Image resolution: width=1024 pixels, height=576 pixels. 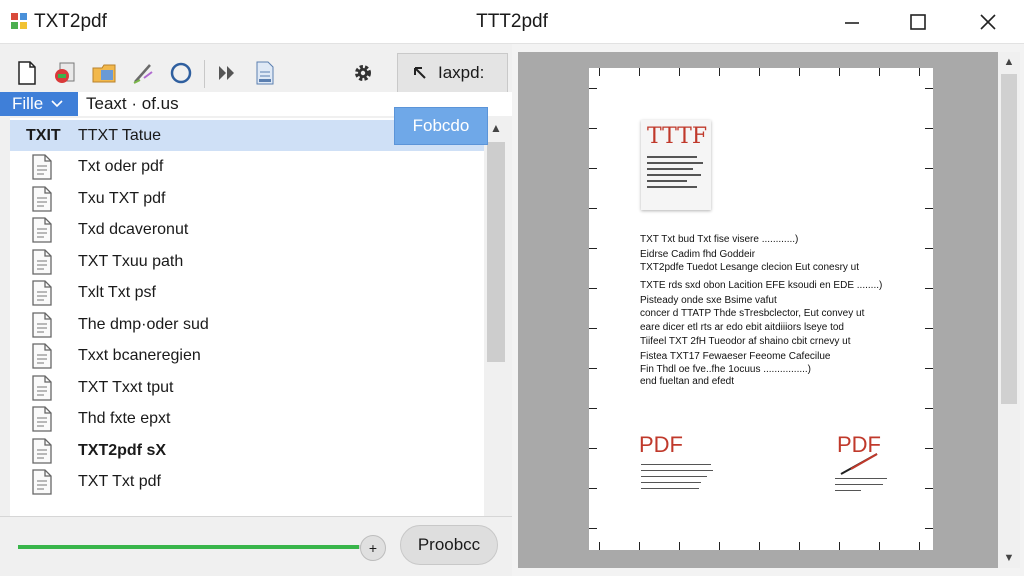 I want to click on chevron-down-icon, so click(x=57, y=104).